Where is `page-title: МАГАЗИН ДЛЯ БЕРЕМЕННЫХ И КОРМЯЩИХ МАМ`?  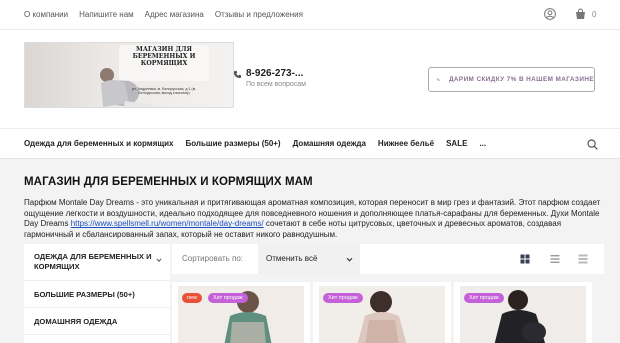
page-title: МАГАЗИН ДЛЯ БЕРЕМЕННЫХ И КОРМЯЩИХ МАМ is located at coordinates (168, 182).